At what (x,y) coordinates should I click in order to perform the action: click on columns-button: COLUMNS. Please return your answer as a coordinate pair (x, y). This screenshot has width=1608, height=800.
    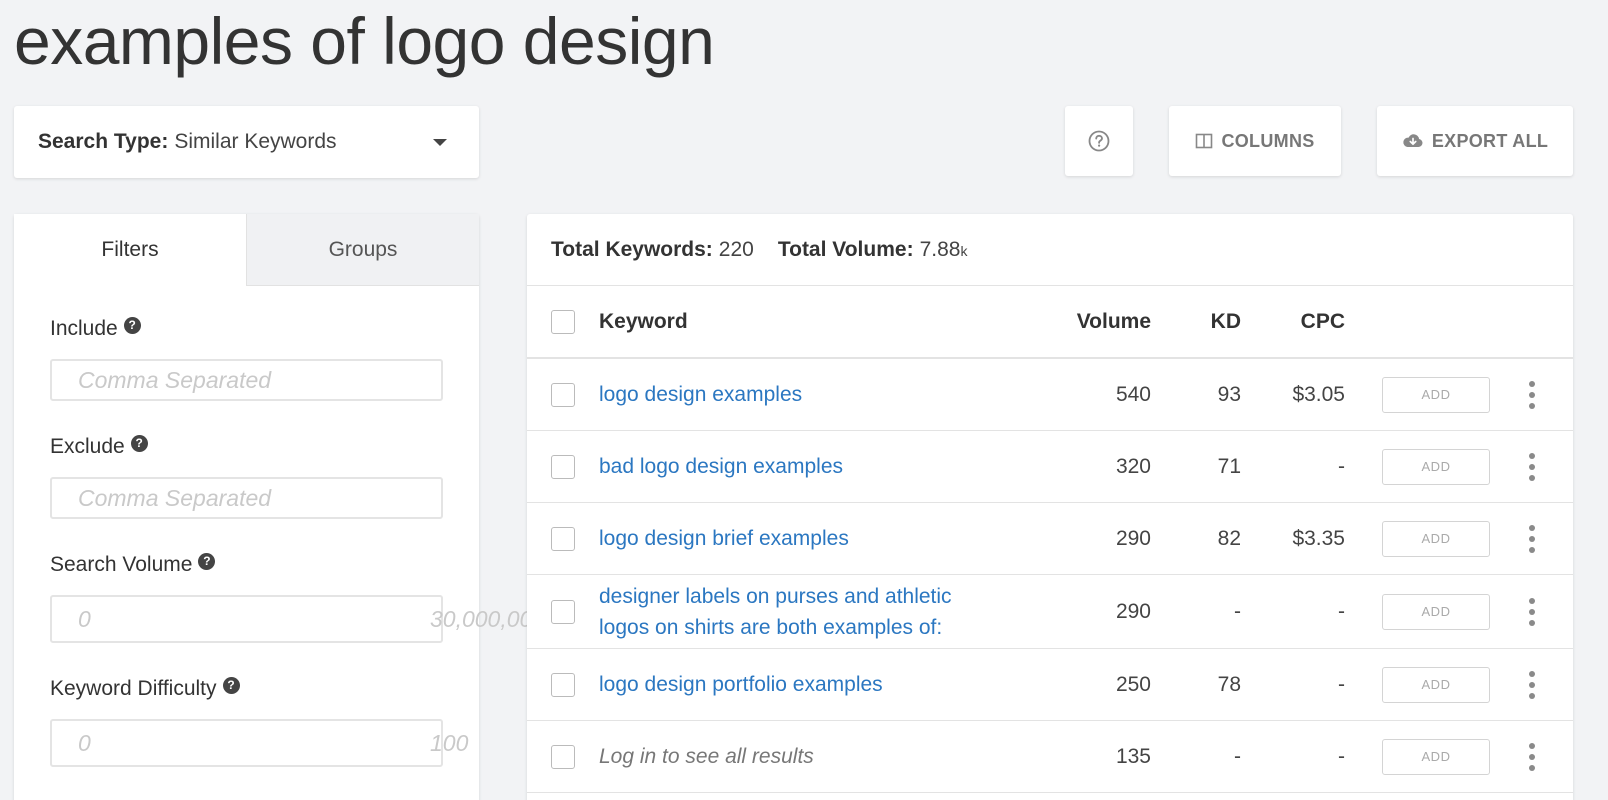
    Looking at the image, I should click on (1255, 141).